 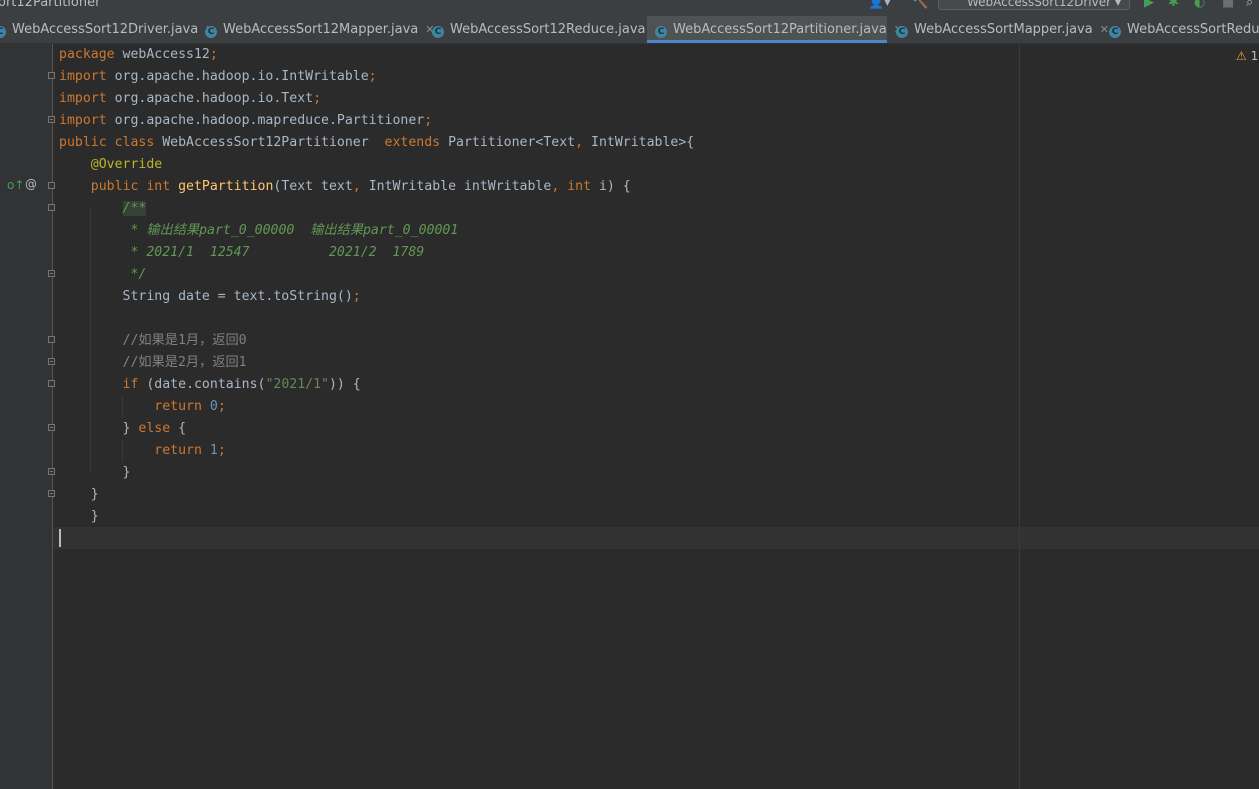 What do you see at coordinates (111, 142) in the screenshot?
I see `code-token: public class` at bounding box center [111, 142].